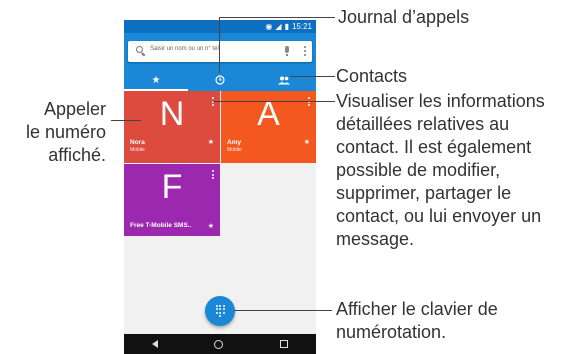  Describe the element at coordinates (283, 344) in the screenshot. I see `recent-apps-icon` at that location.